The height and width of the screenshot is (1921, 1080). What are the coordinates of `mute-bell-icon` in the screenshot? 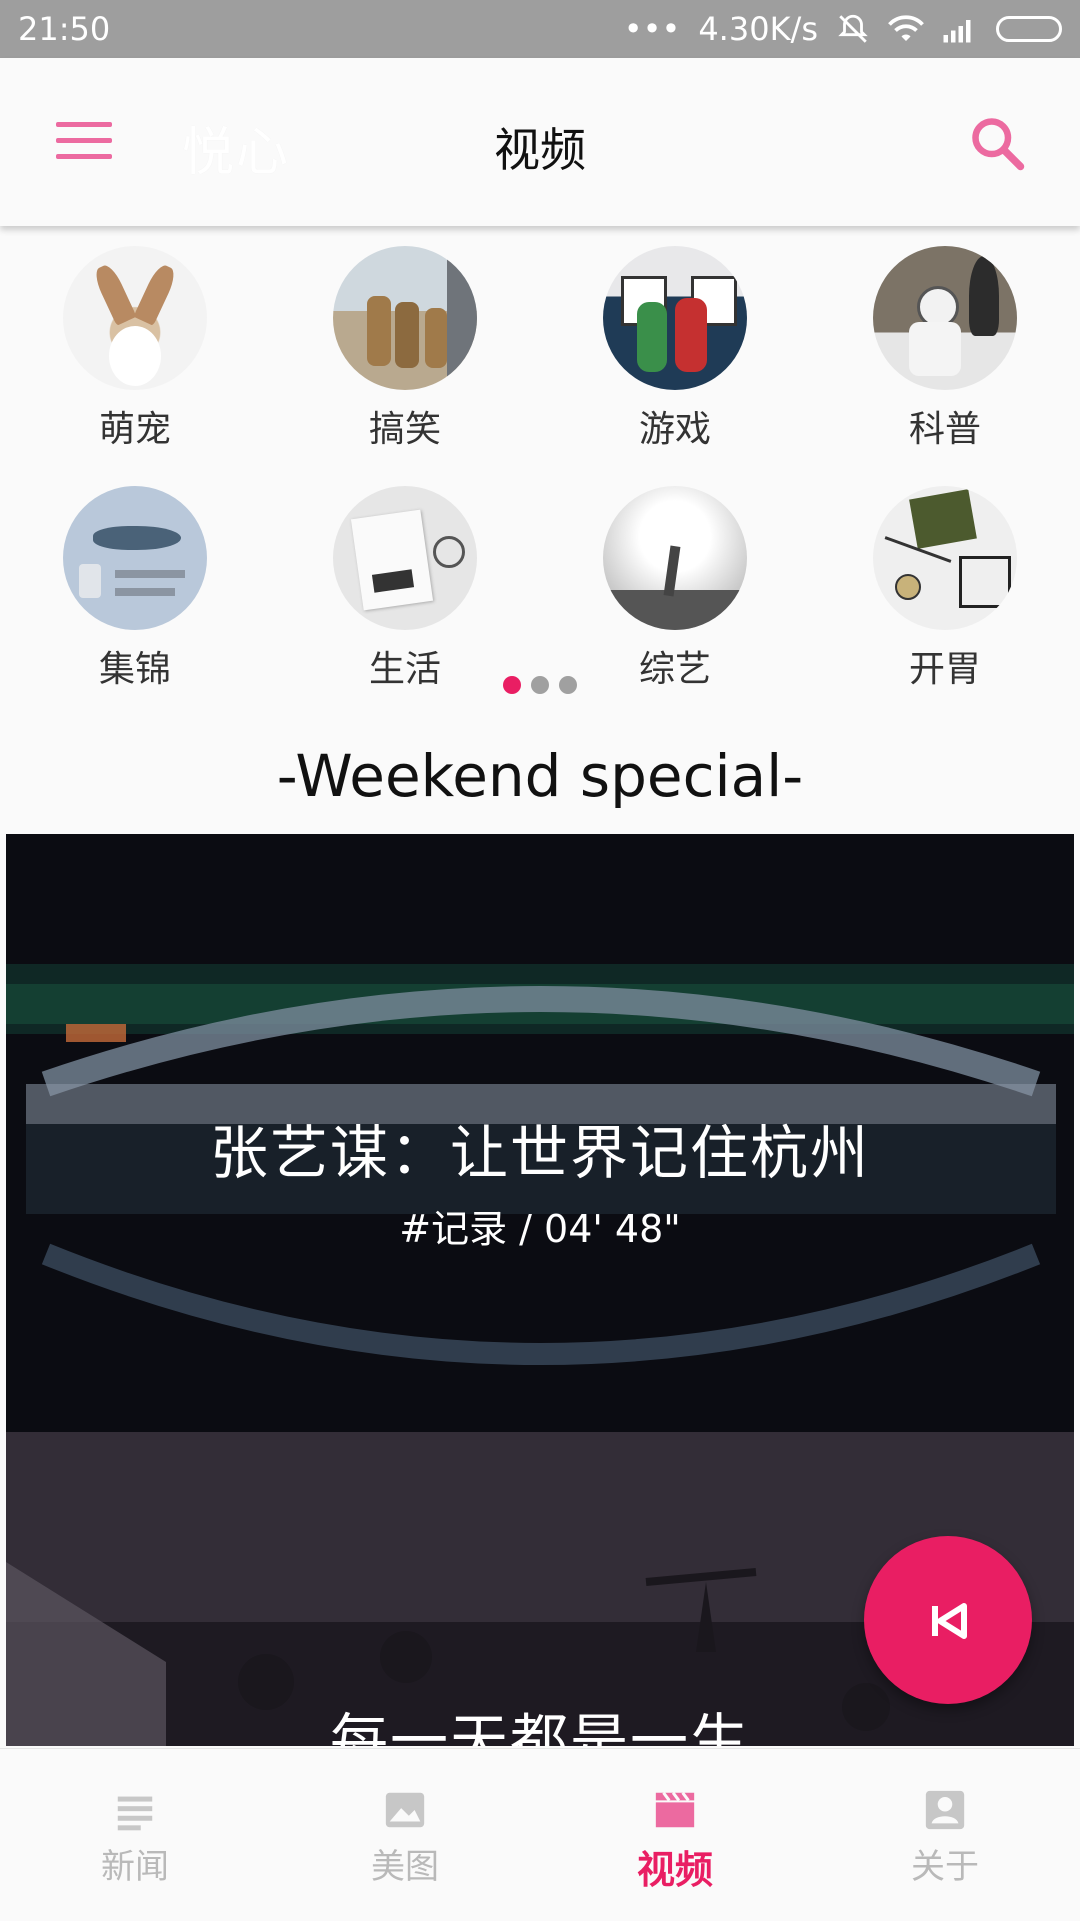 It's located at (853, 28).